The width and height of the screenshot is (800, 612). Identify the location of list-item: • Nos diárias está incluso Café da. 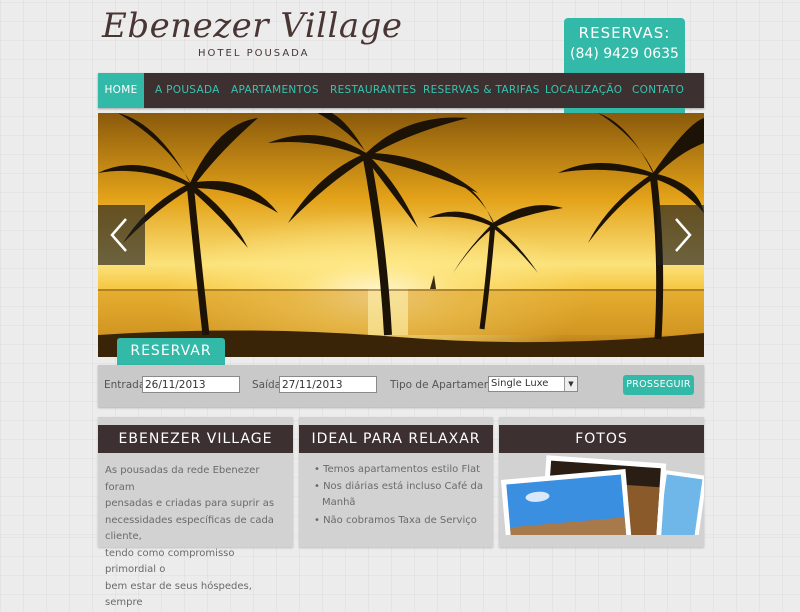
(398, 486).